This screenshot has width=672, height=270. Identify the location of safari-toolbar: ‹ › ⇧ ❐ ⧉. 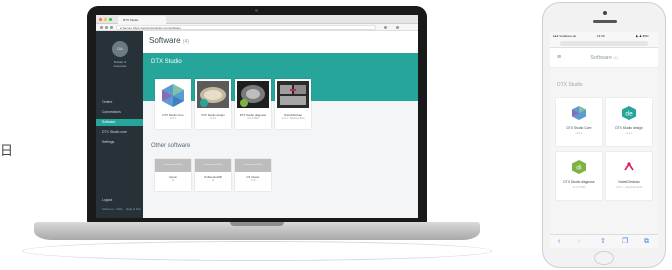
(604, 241).